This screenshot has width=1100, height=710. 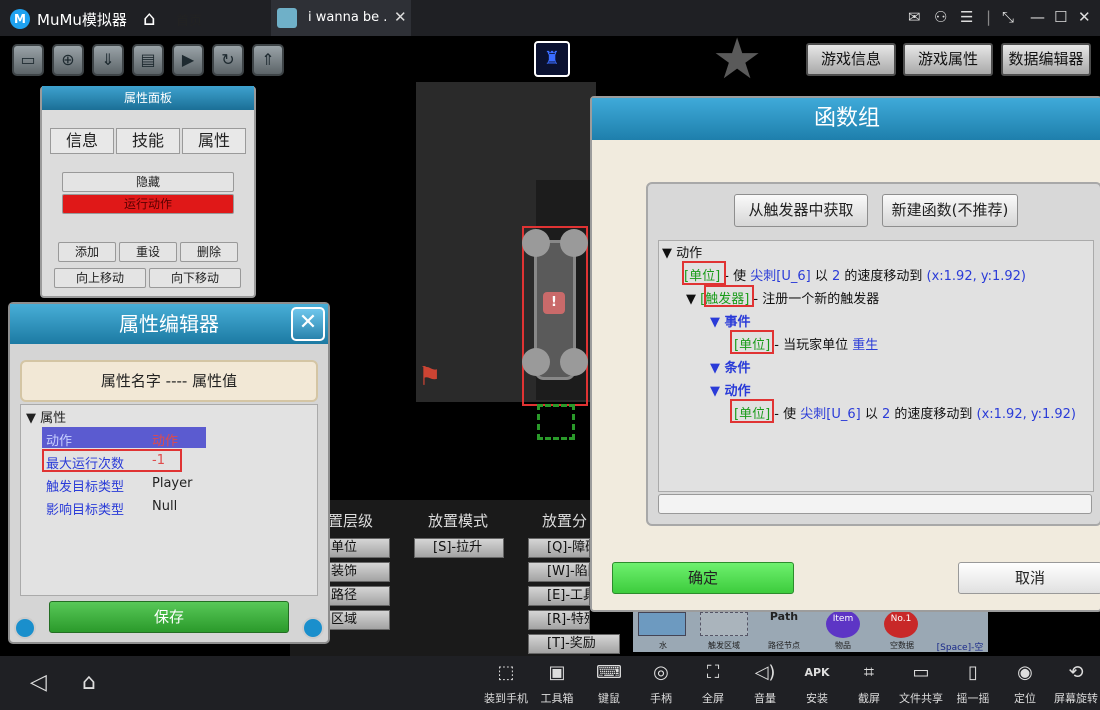 What do you see at coordinates (973, 684) in the screenshot?
I see `shake-button: ▯ 摇一摇` at bounding box center [973, 684].